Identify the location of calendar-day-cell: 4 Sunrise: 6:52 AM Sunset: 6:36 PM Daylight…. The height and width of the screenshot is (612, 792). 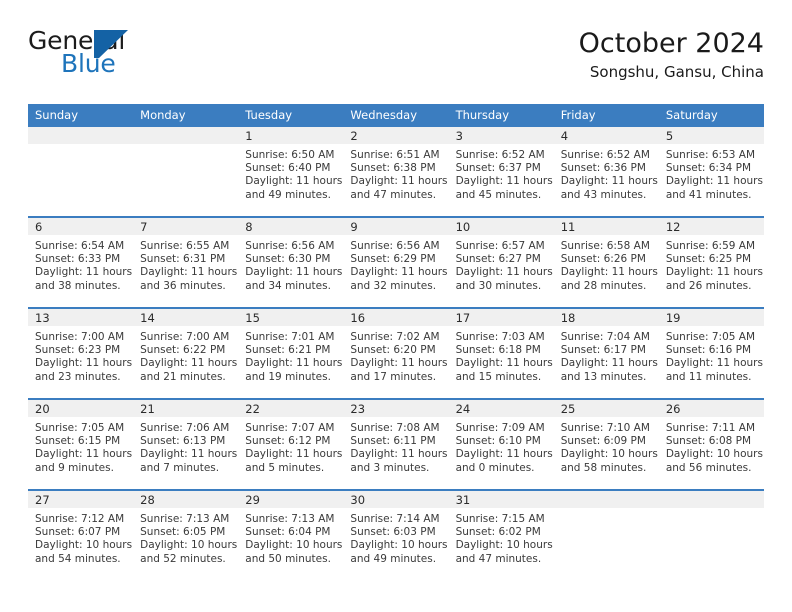
(606, 171).